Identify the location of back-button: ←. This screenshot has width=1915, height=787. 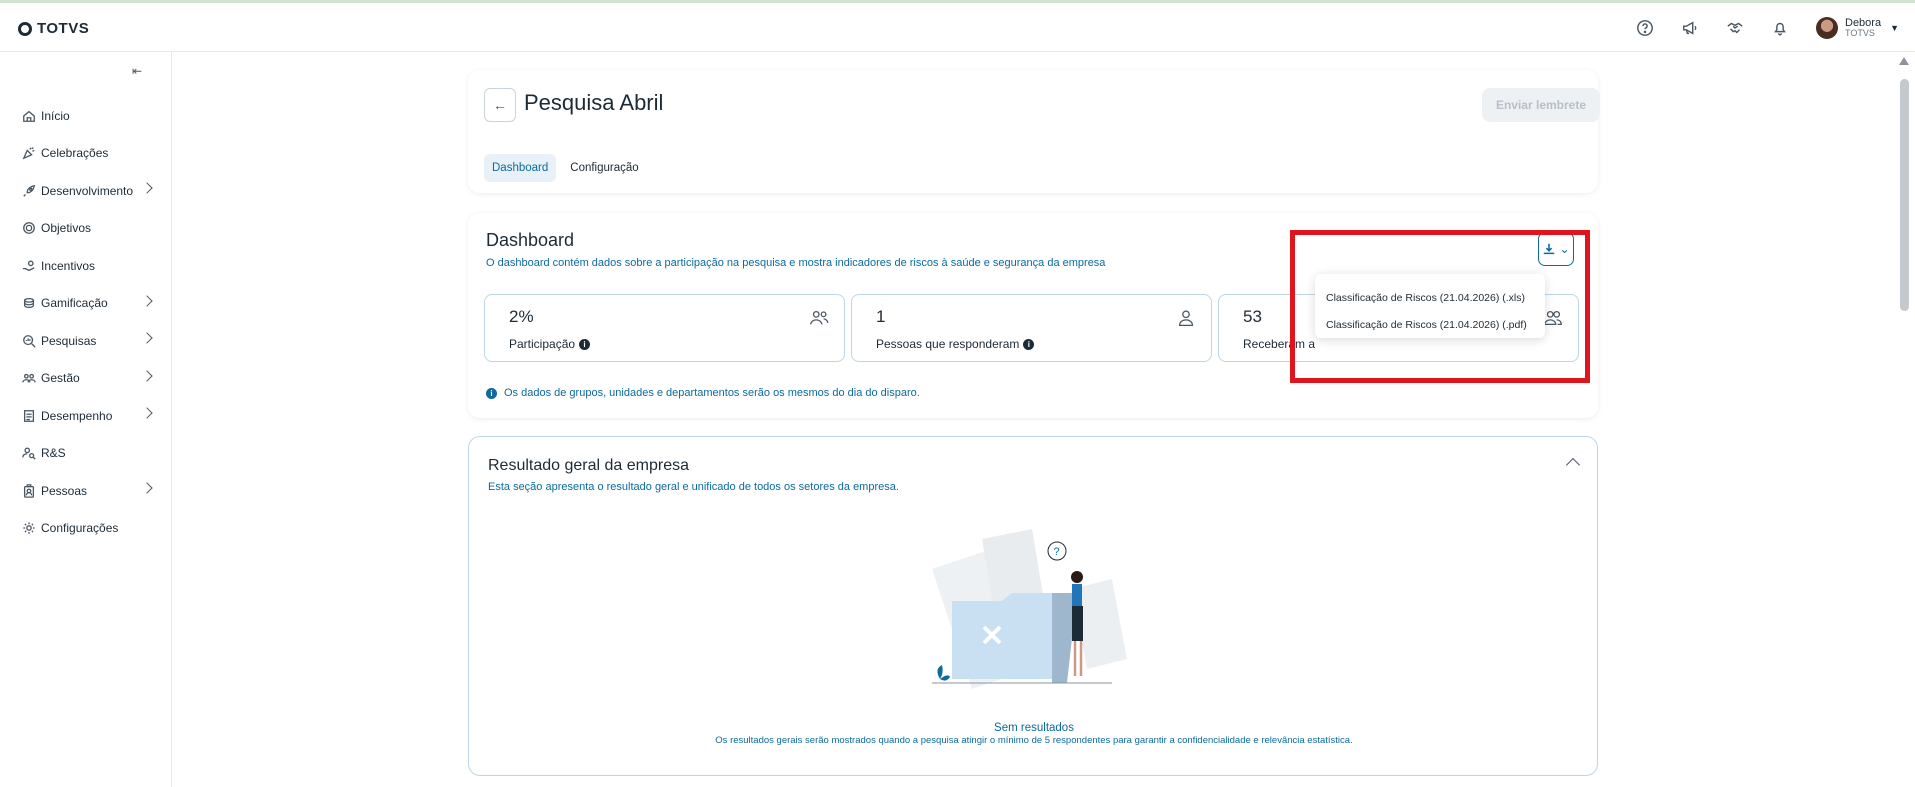
(500, 105).